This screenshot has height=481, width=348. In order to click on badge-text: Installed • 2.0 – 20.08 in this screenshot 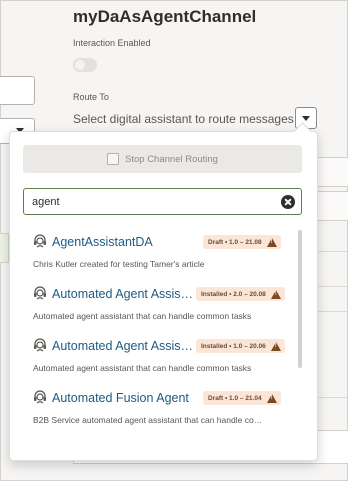, I will do `click(233, 294)`.